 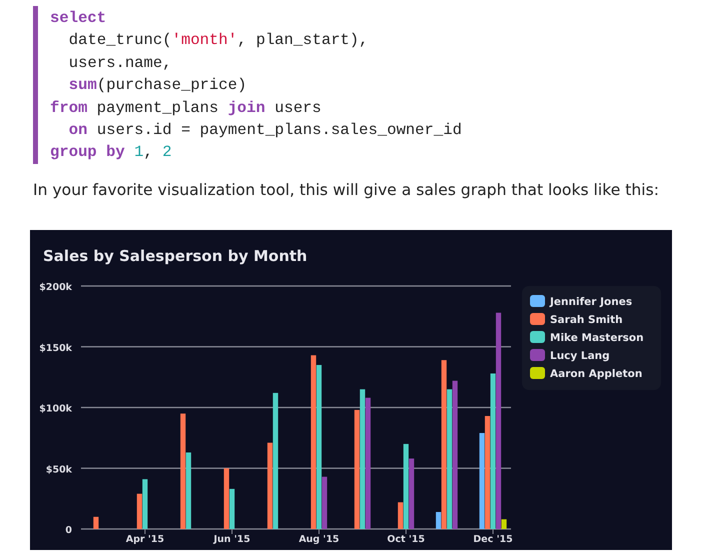 I want to click on code-line: on users.id = payment_plans.sales_owner_id, so click(x=265, y=131).